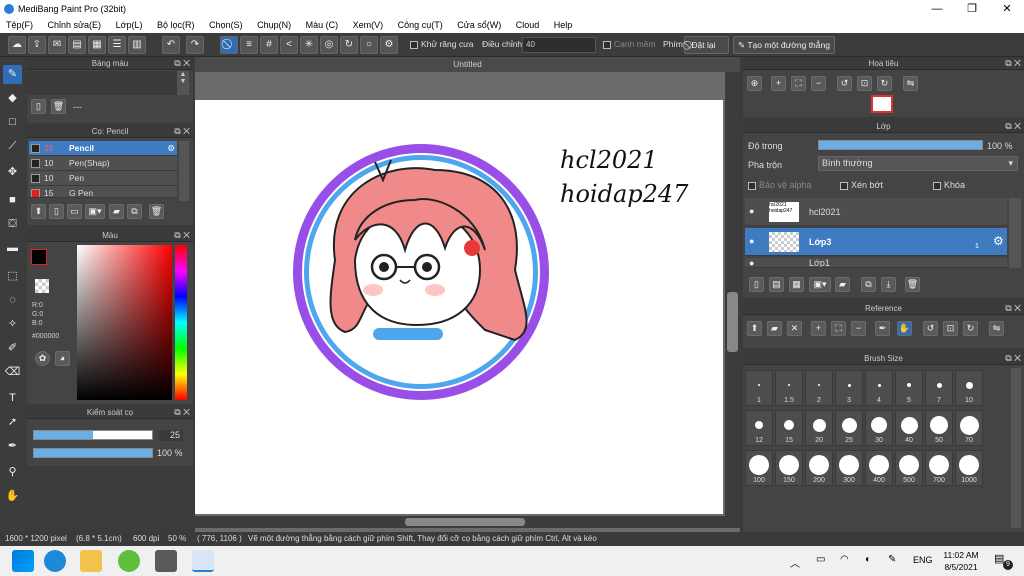  I want to click on operation-tool-icon: ➚, so click(12, 422).